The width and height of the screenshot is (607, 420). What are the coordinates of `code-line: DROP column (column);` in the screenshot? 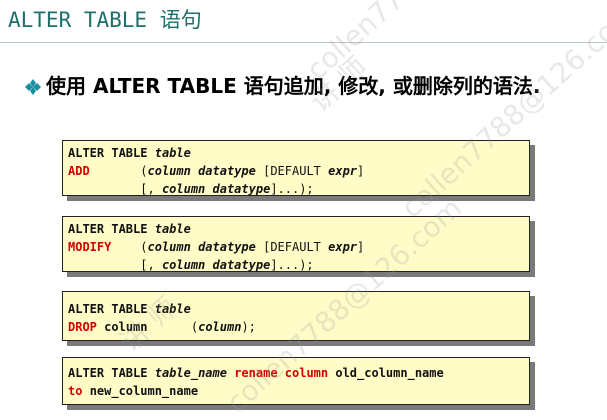 It's located at (296, 327).